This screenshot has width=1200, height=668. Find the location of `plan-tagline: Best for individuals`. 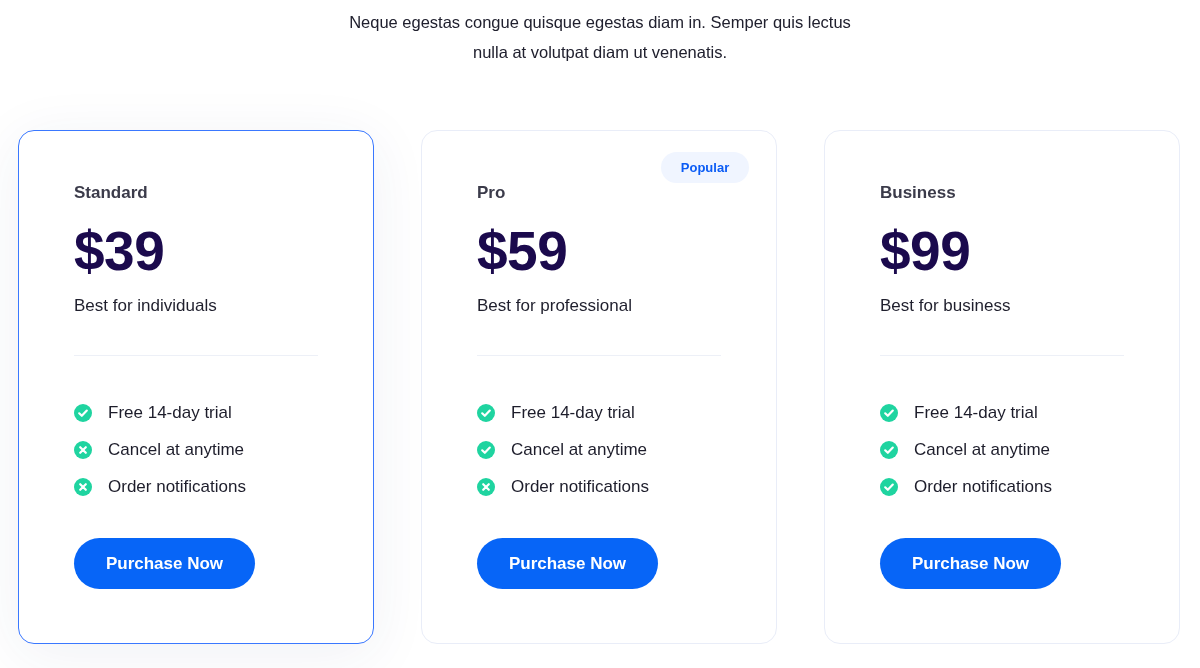

plan-tagline: Best for individuals is located at coordinates (146, 306).